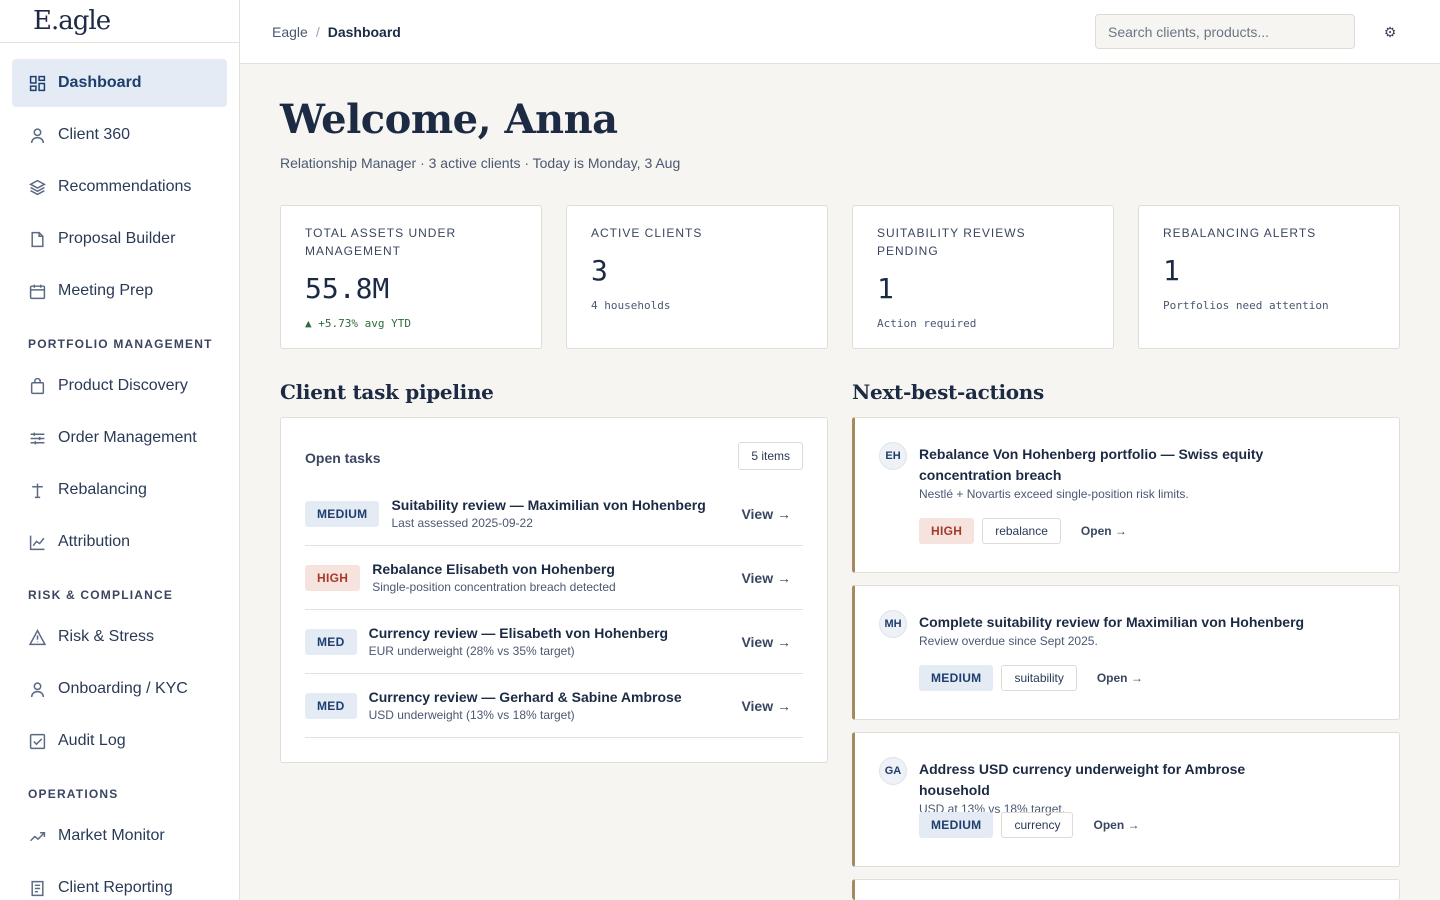 The image size is (1440, 900). I want to click on sidebar-item-label: Audit Log, so click(92, 740).